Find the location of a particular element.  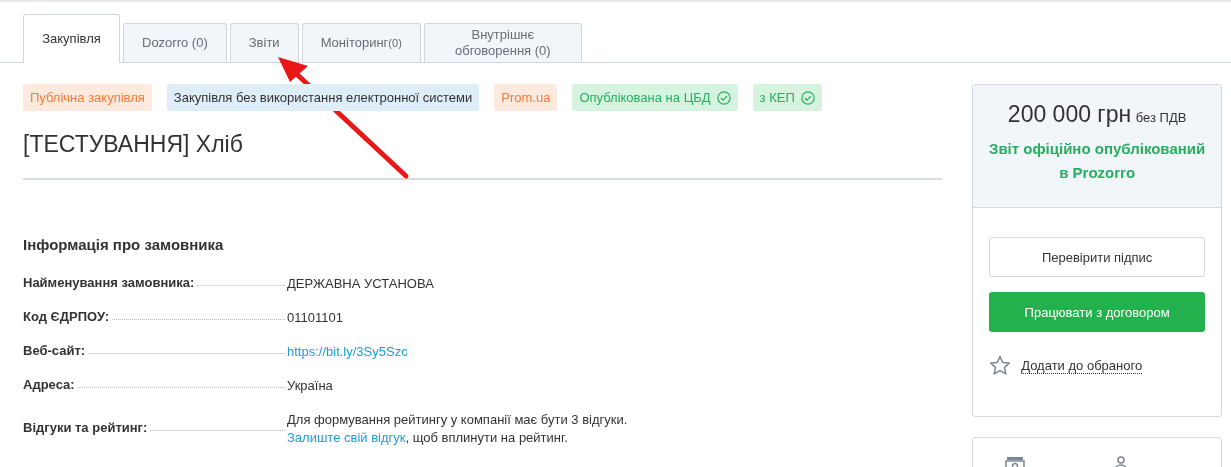

website-link: https://bit.ly/3Sy5Szc is located at coordinates (347, 360).